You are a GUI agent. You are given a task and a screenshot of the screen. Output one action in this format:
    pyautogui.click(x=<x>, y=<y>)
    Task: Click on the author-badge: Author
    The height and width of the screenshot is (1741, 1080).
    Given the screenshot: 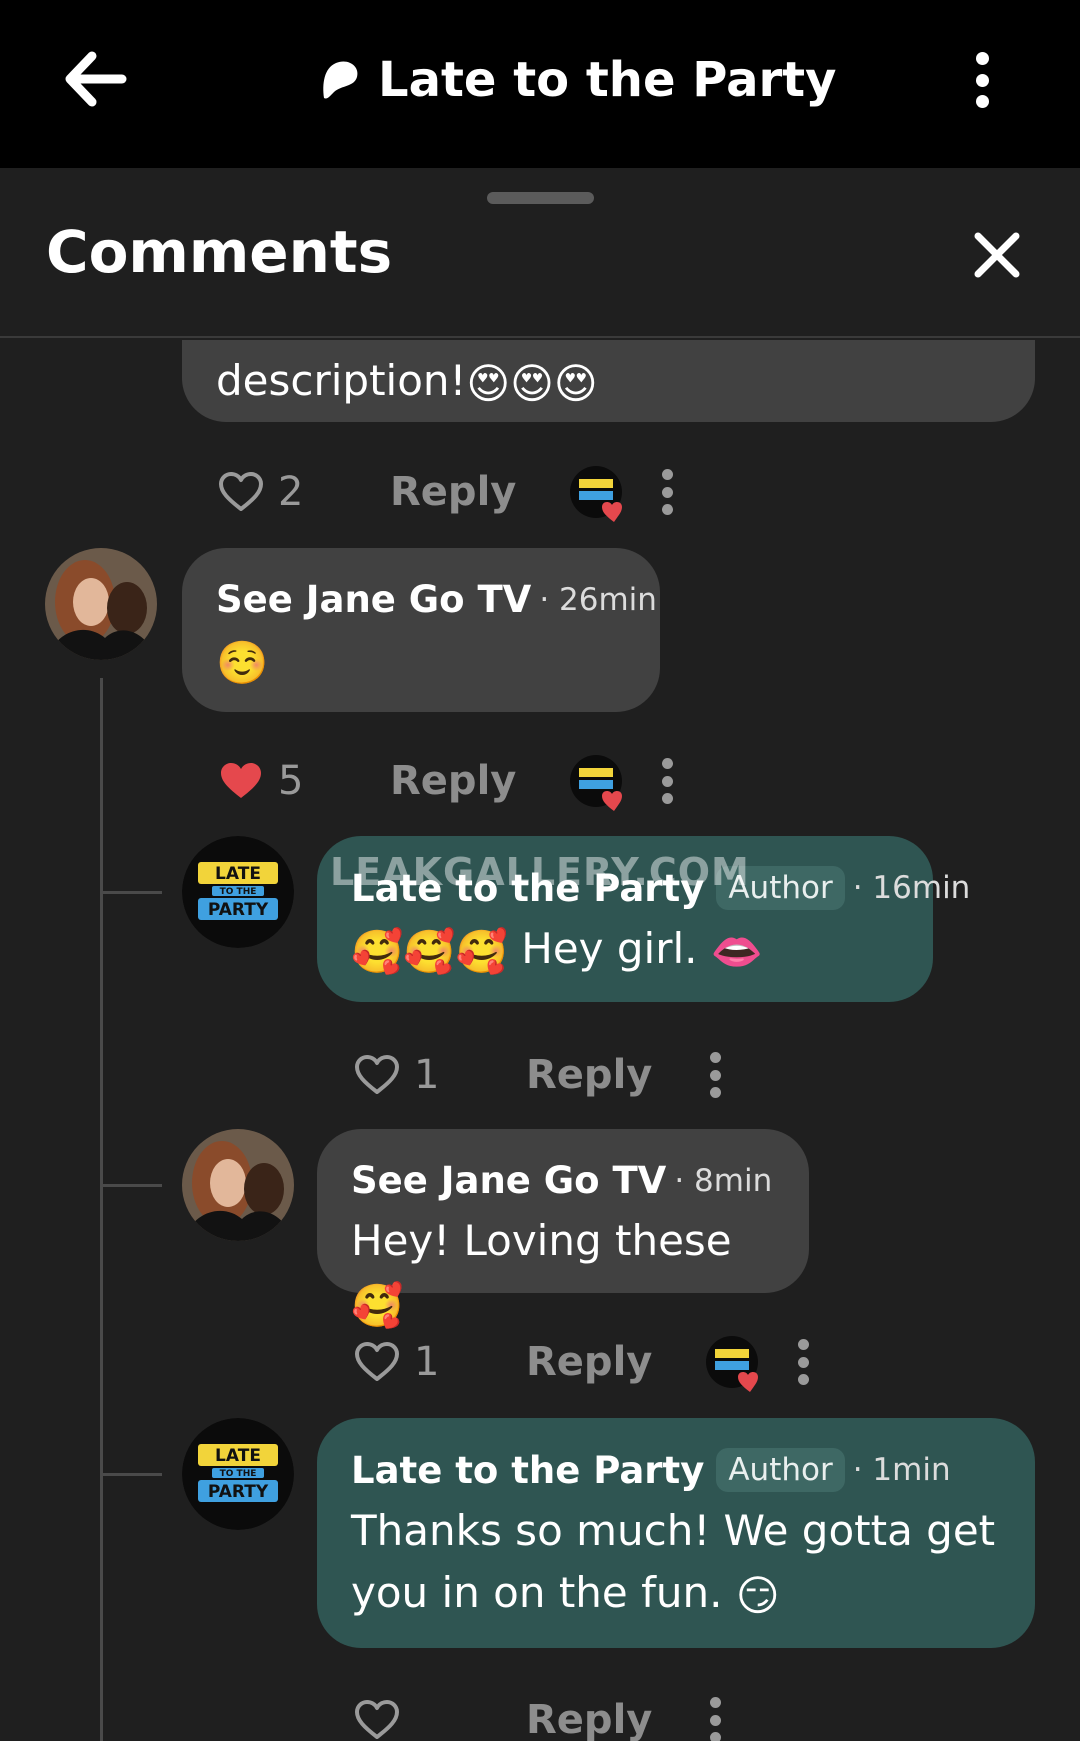 What is the action you would take?
    pyautogui.click(x=780, y=1470)
    